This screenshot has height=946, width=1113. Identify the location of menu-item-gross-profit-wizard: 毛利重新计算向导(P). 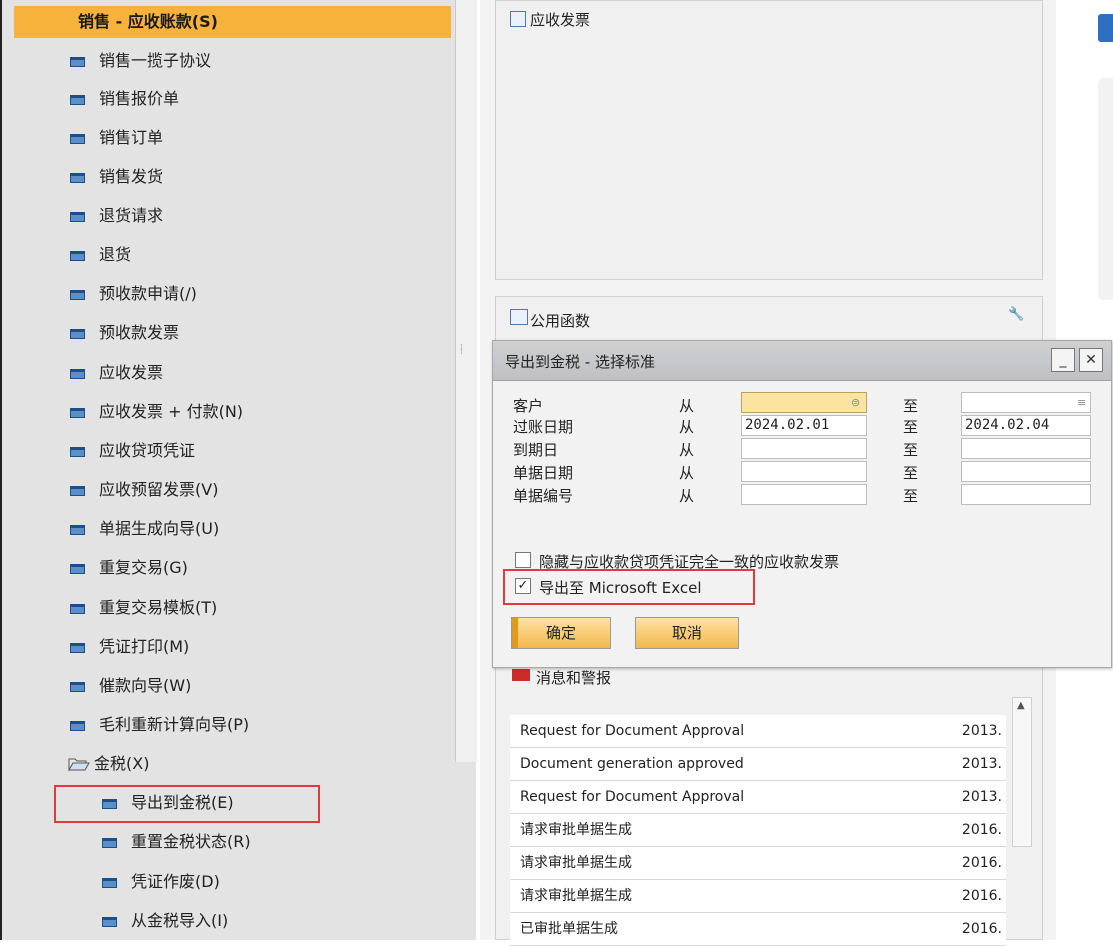
(159, 725).